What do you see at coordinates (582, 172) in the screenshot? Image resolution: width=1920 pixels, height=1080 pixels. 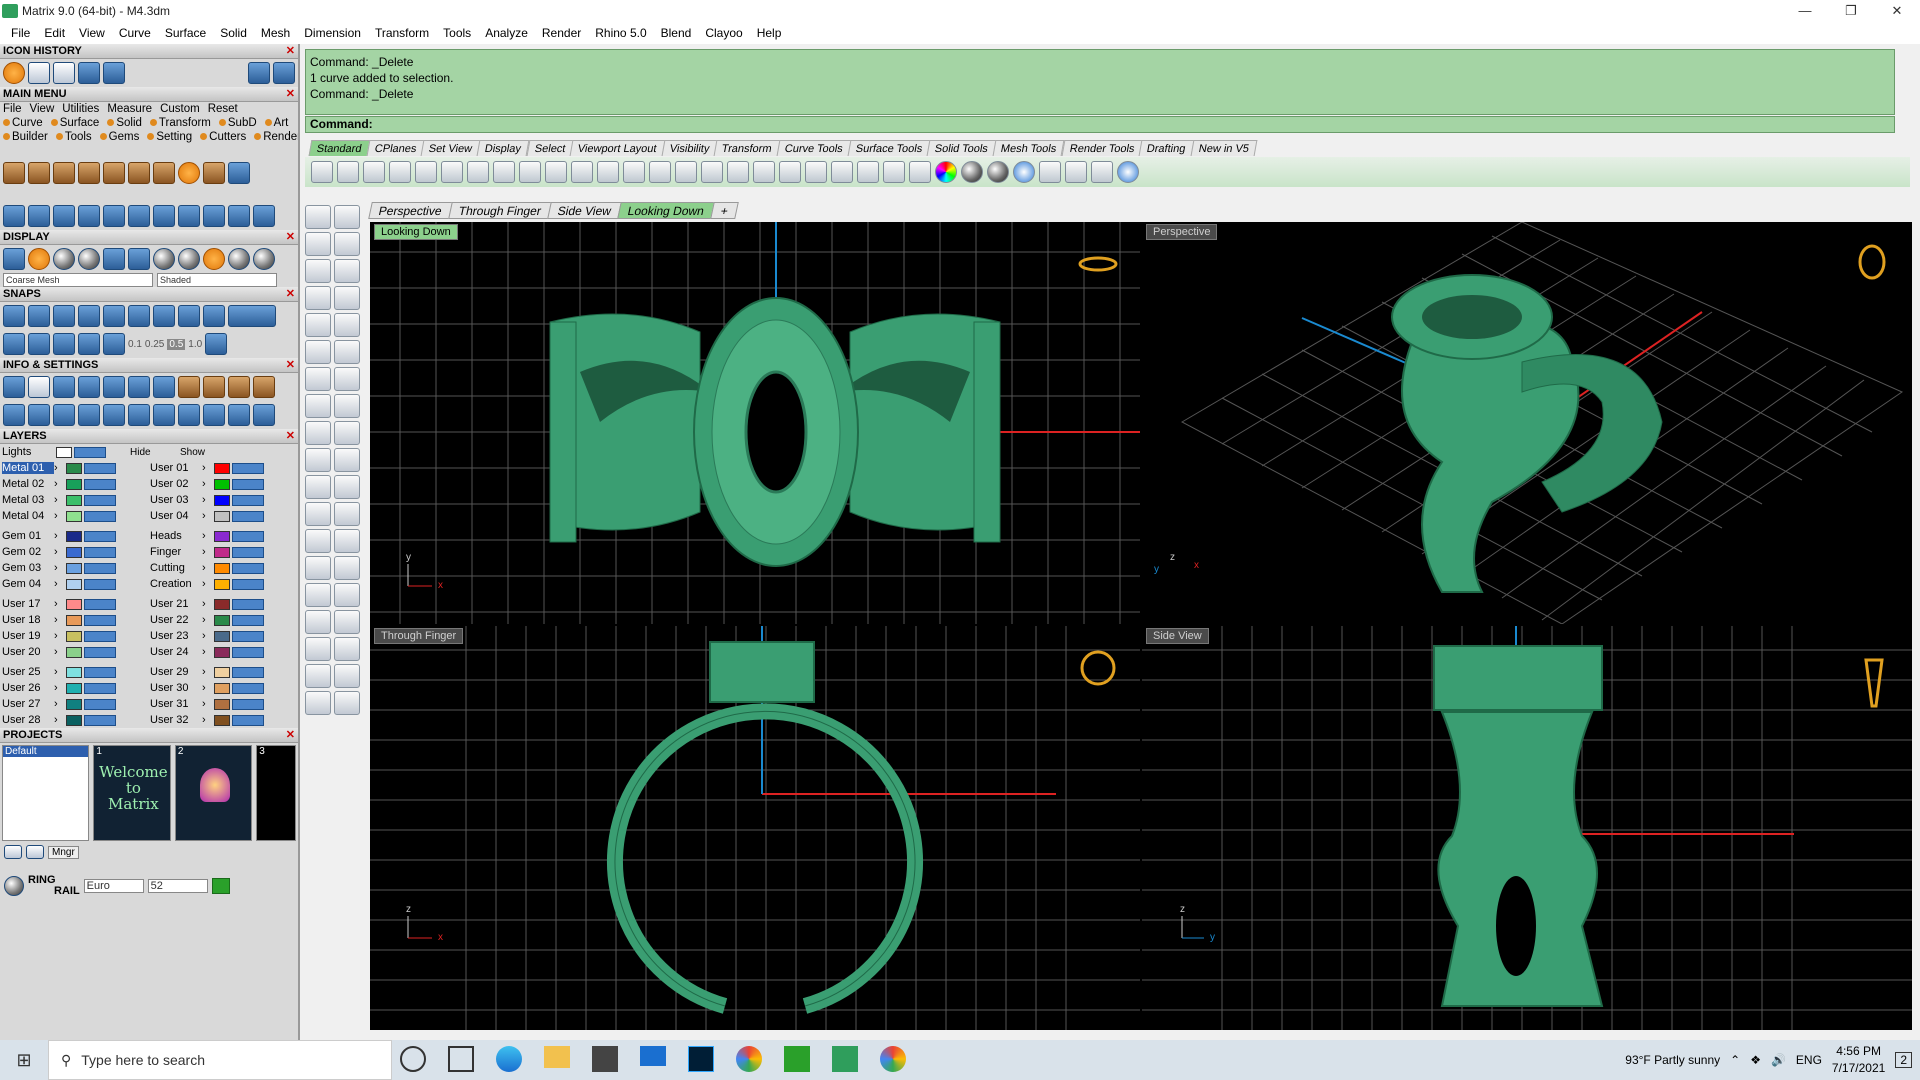 I see `move-view-icon` at bounding box center [582, 172].